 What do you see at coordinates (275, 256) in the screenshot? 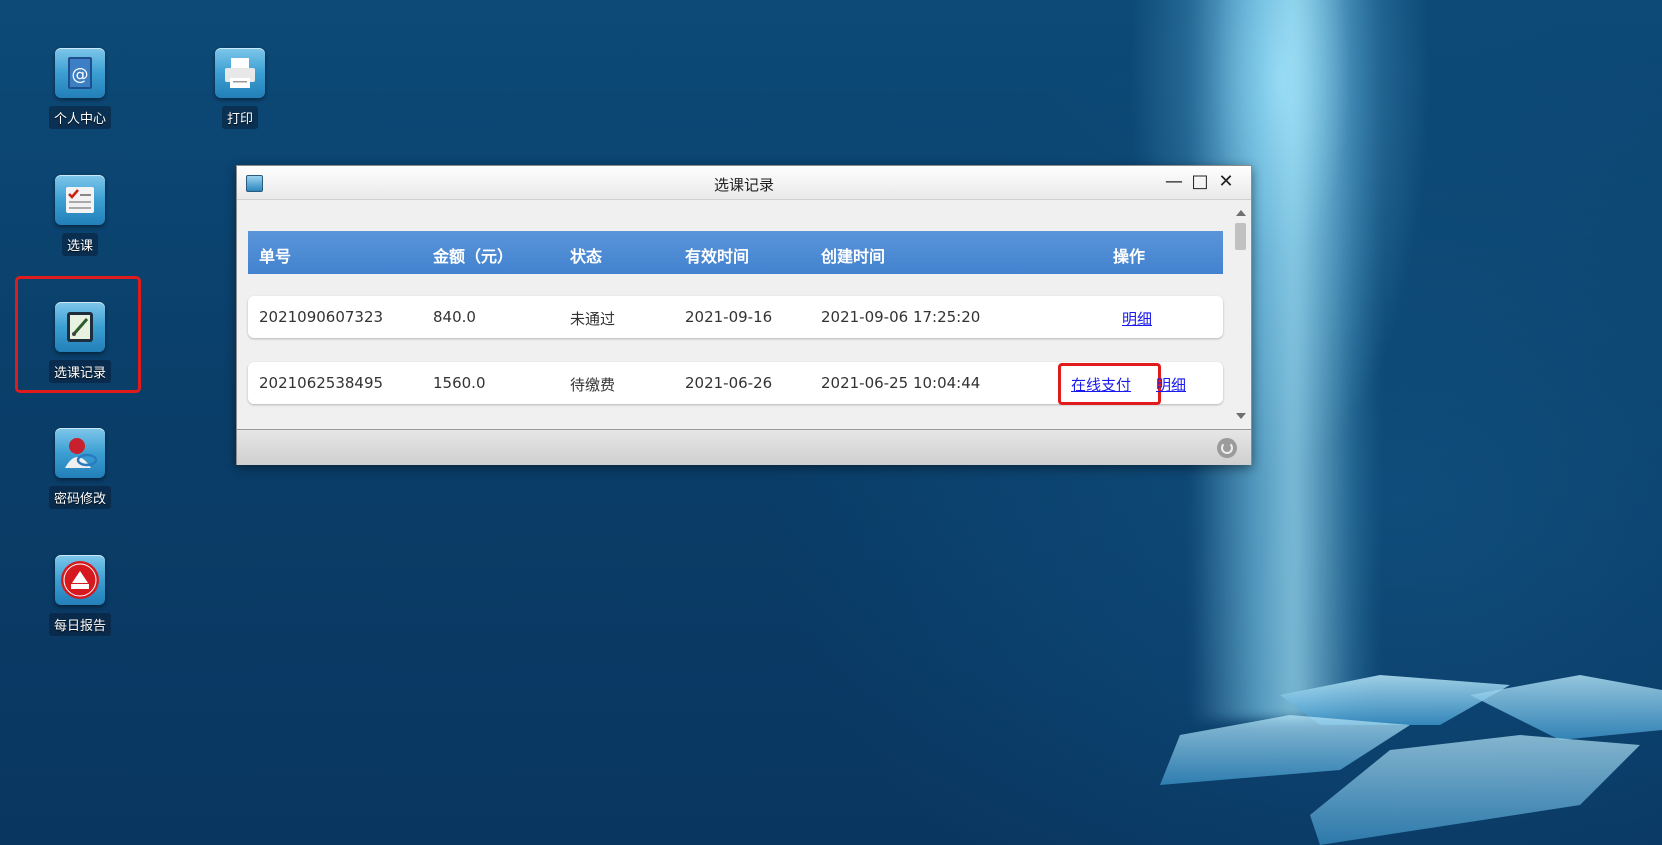
I see `column-header-order-no: 单号` at bounding box center [275, 256].